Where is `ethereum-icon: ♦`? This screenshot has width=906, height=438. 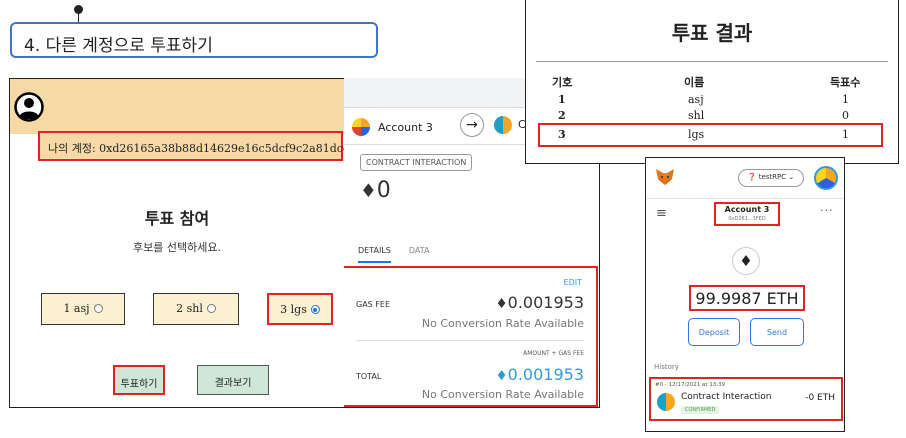 ethereum-icon: ♦ is located at coordinates (746, 261).